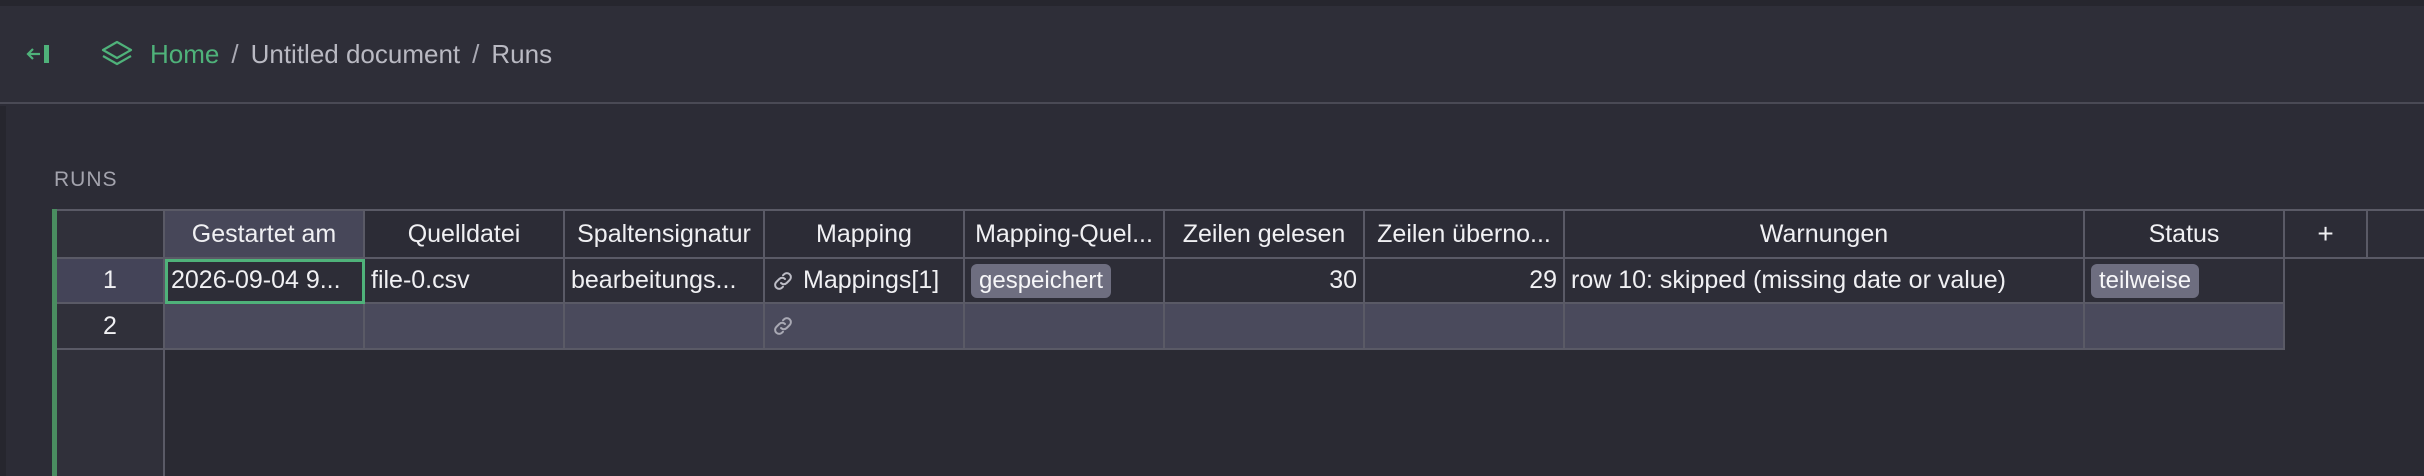 The image size is (2424, 476). Describe the element at coordinates (1265, 234) in the screenshot. I see `column-header-zeilen-gelesen: Zeilen gelesen` at that location.